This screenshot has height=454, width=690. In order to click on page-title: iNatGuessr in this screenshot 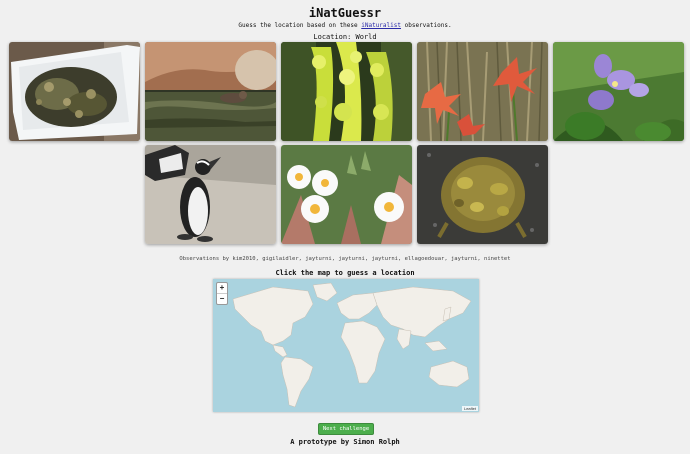, I will do `click(345, 13)`.